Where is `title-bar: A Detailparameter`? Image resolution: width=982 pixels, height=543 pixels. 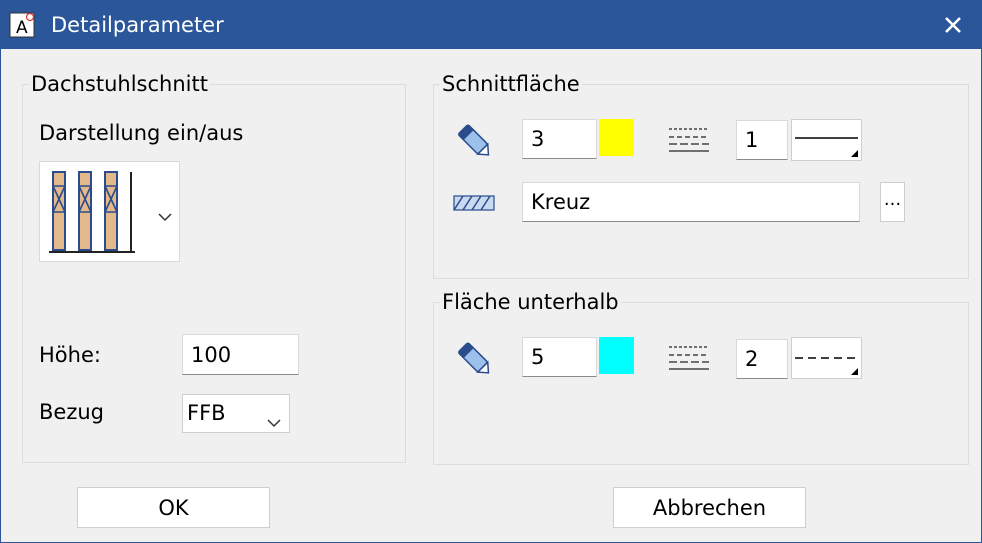 title-bar: A Detailparameter is located at coordinates (491, 25).